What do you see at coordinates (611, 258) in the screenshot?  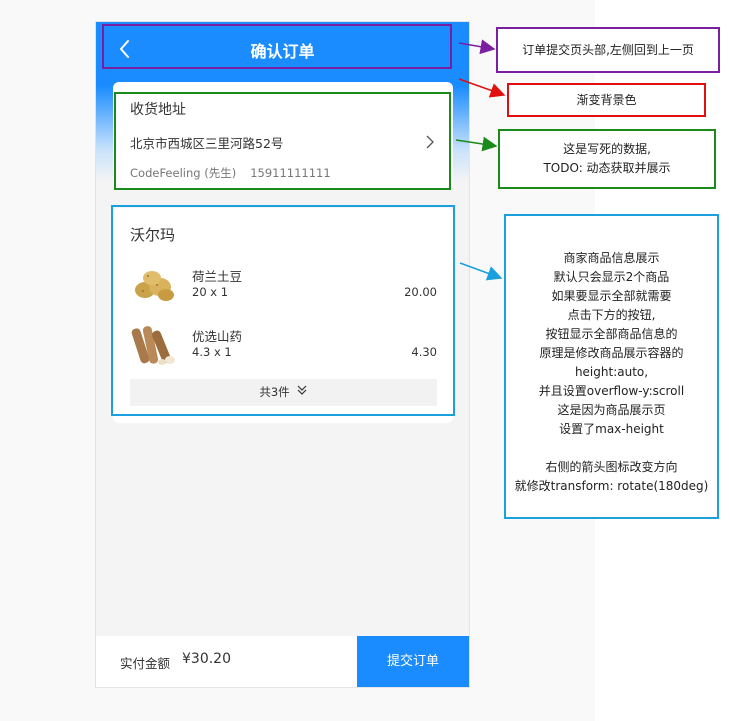 I see `goods-note-line: 商家商品信息展示` at bounding box center [611, 258].